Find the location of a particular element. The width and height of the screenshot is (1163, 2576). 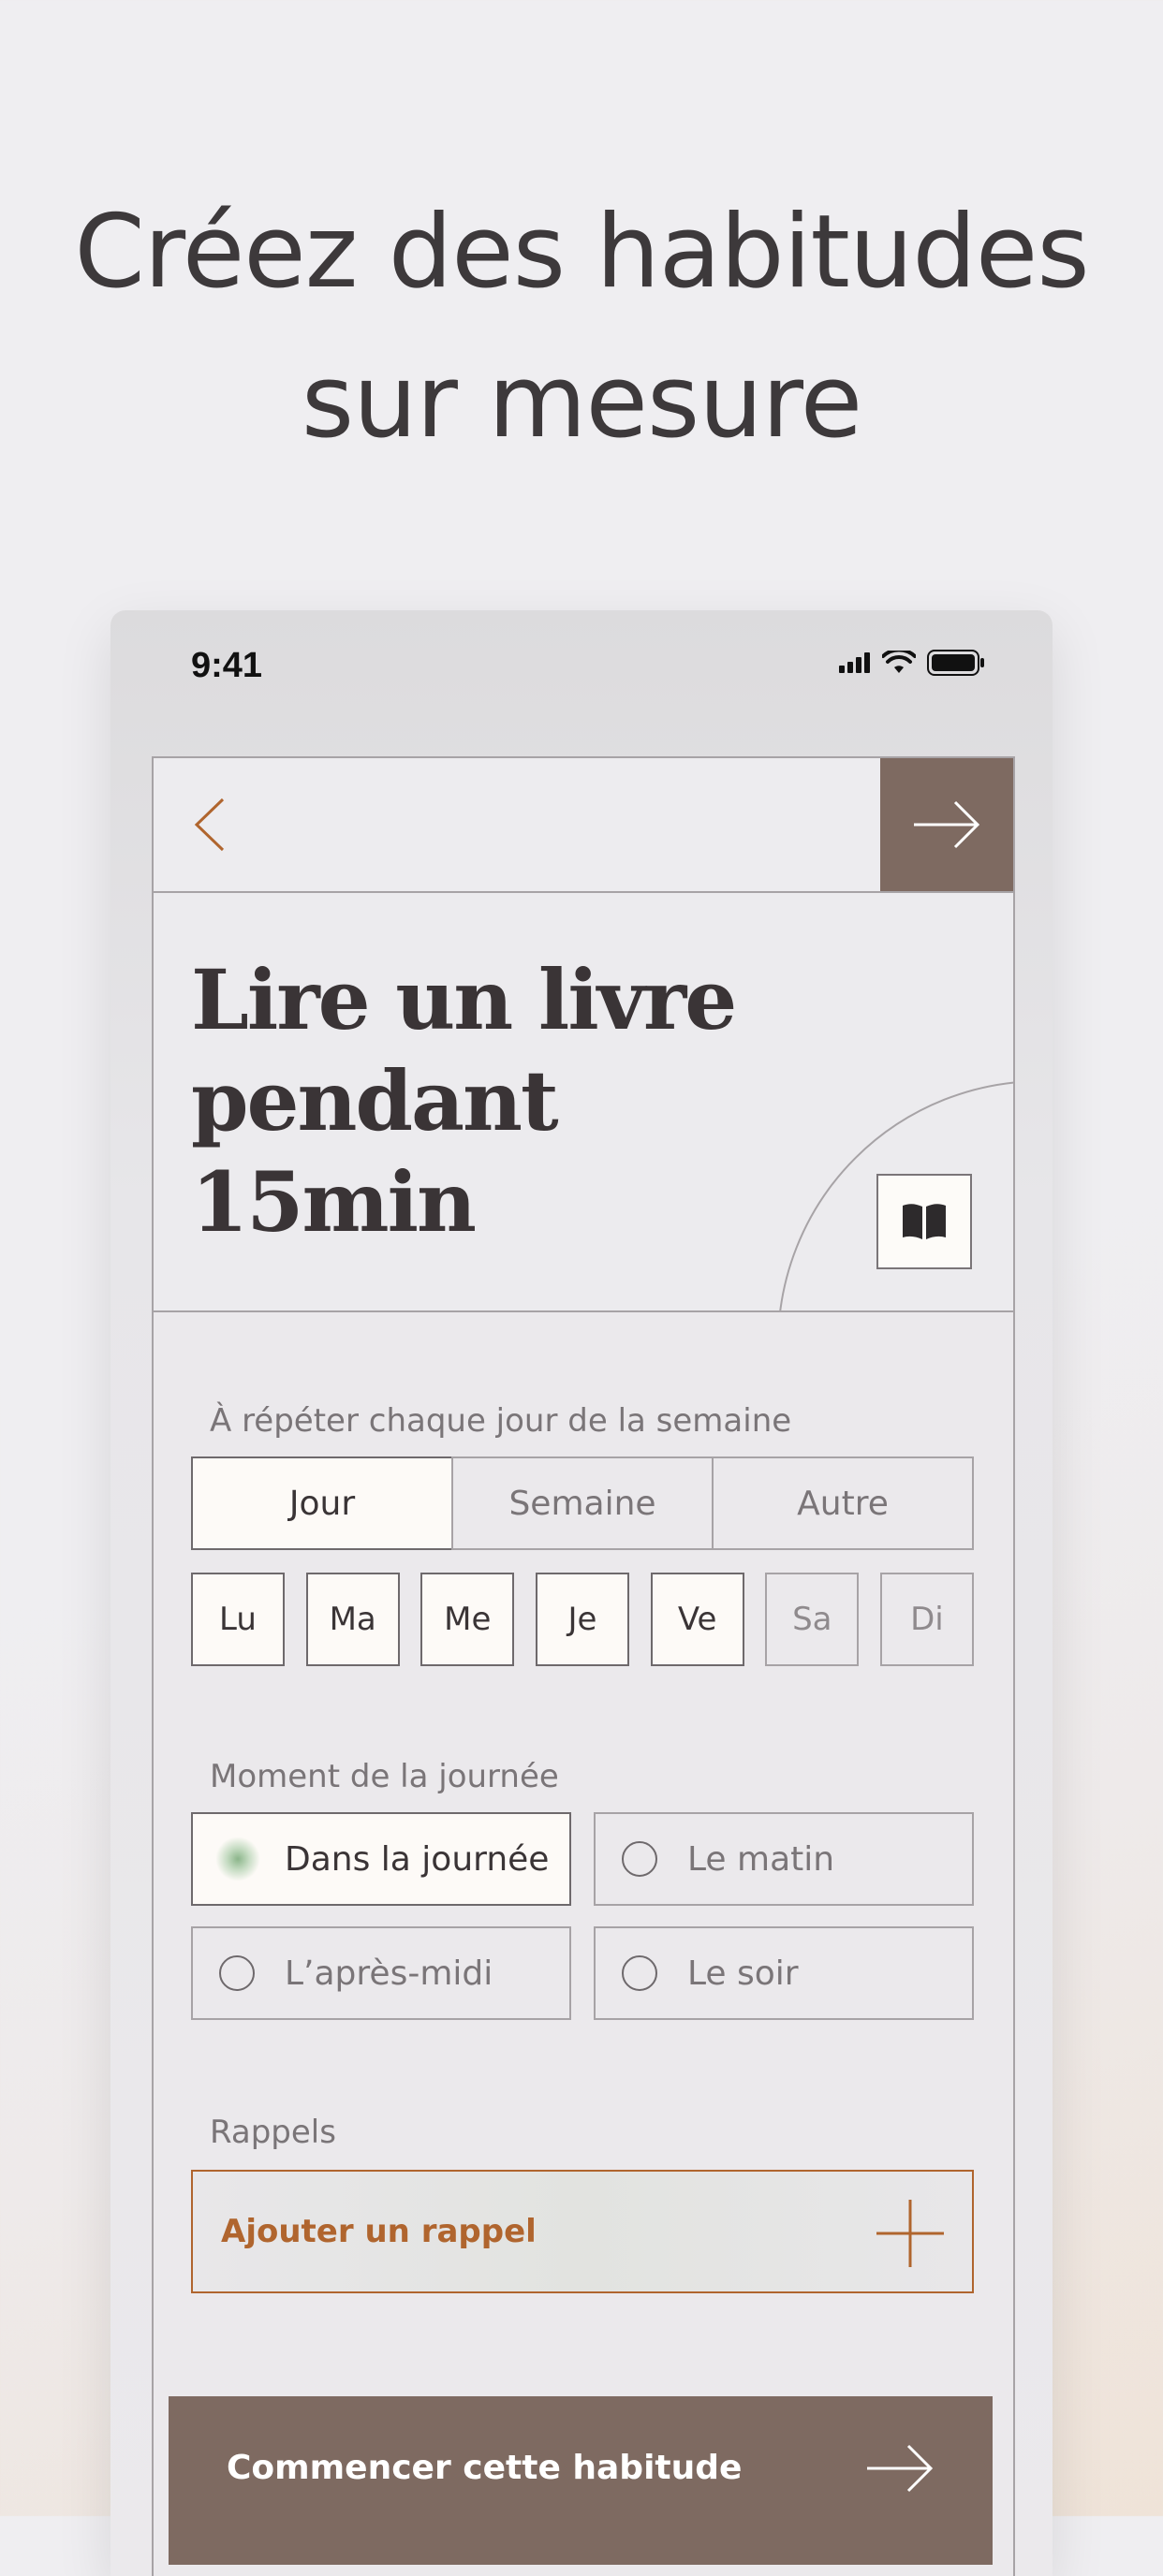

next-button is located at coordinates (946, 824).